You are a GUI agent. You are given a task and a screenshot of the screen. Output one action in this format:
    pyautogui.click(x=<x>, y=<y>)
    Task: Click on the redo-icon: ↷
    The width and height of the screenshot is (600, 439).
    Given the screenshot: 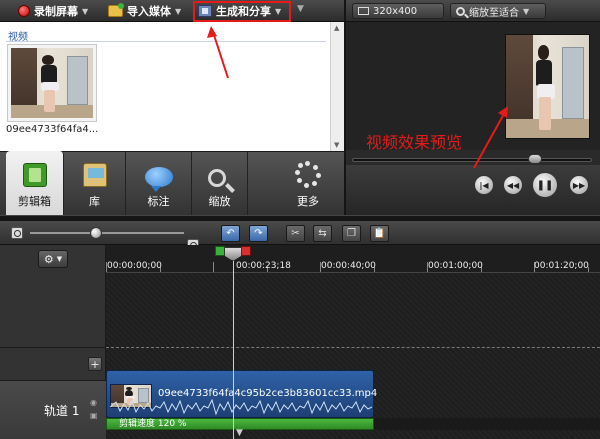 What is the action you would take?
    pyautogui.click(x=258, y=233)
    